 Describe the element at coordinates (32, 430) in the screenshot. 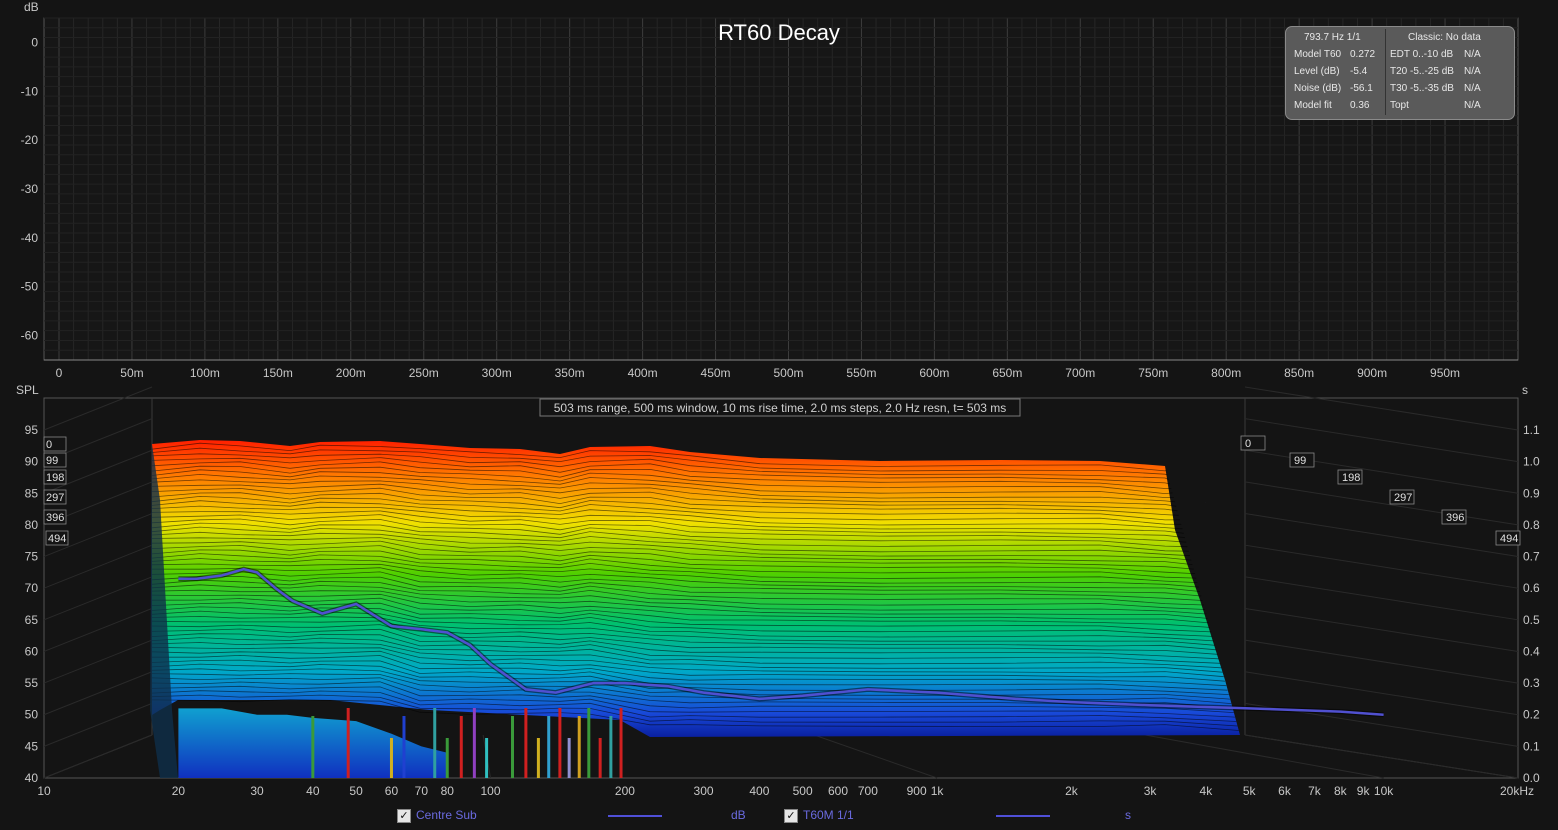

I see `spl-tick-label: 95` at that location.